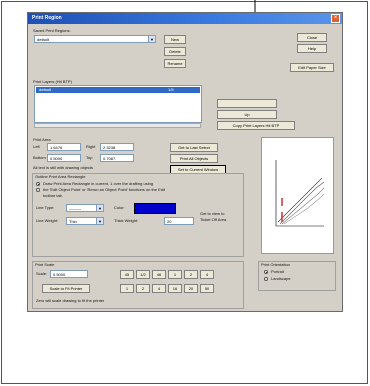 This screenshot has height=386, width=370. I want to click on edit-paper-size-button: Edit Paper Size, so click(312, 67).